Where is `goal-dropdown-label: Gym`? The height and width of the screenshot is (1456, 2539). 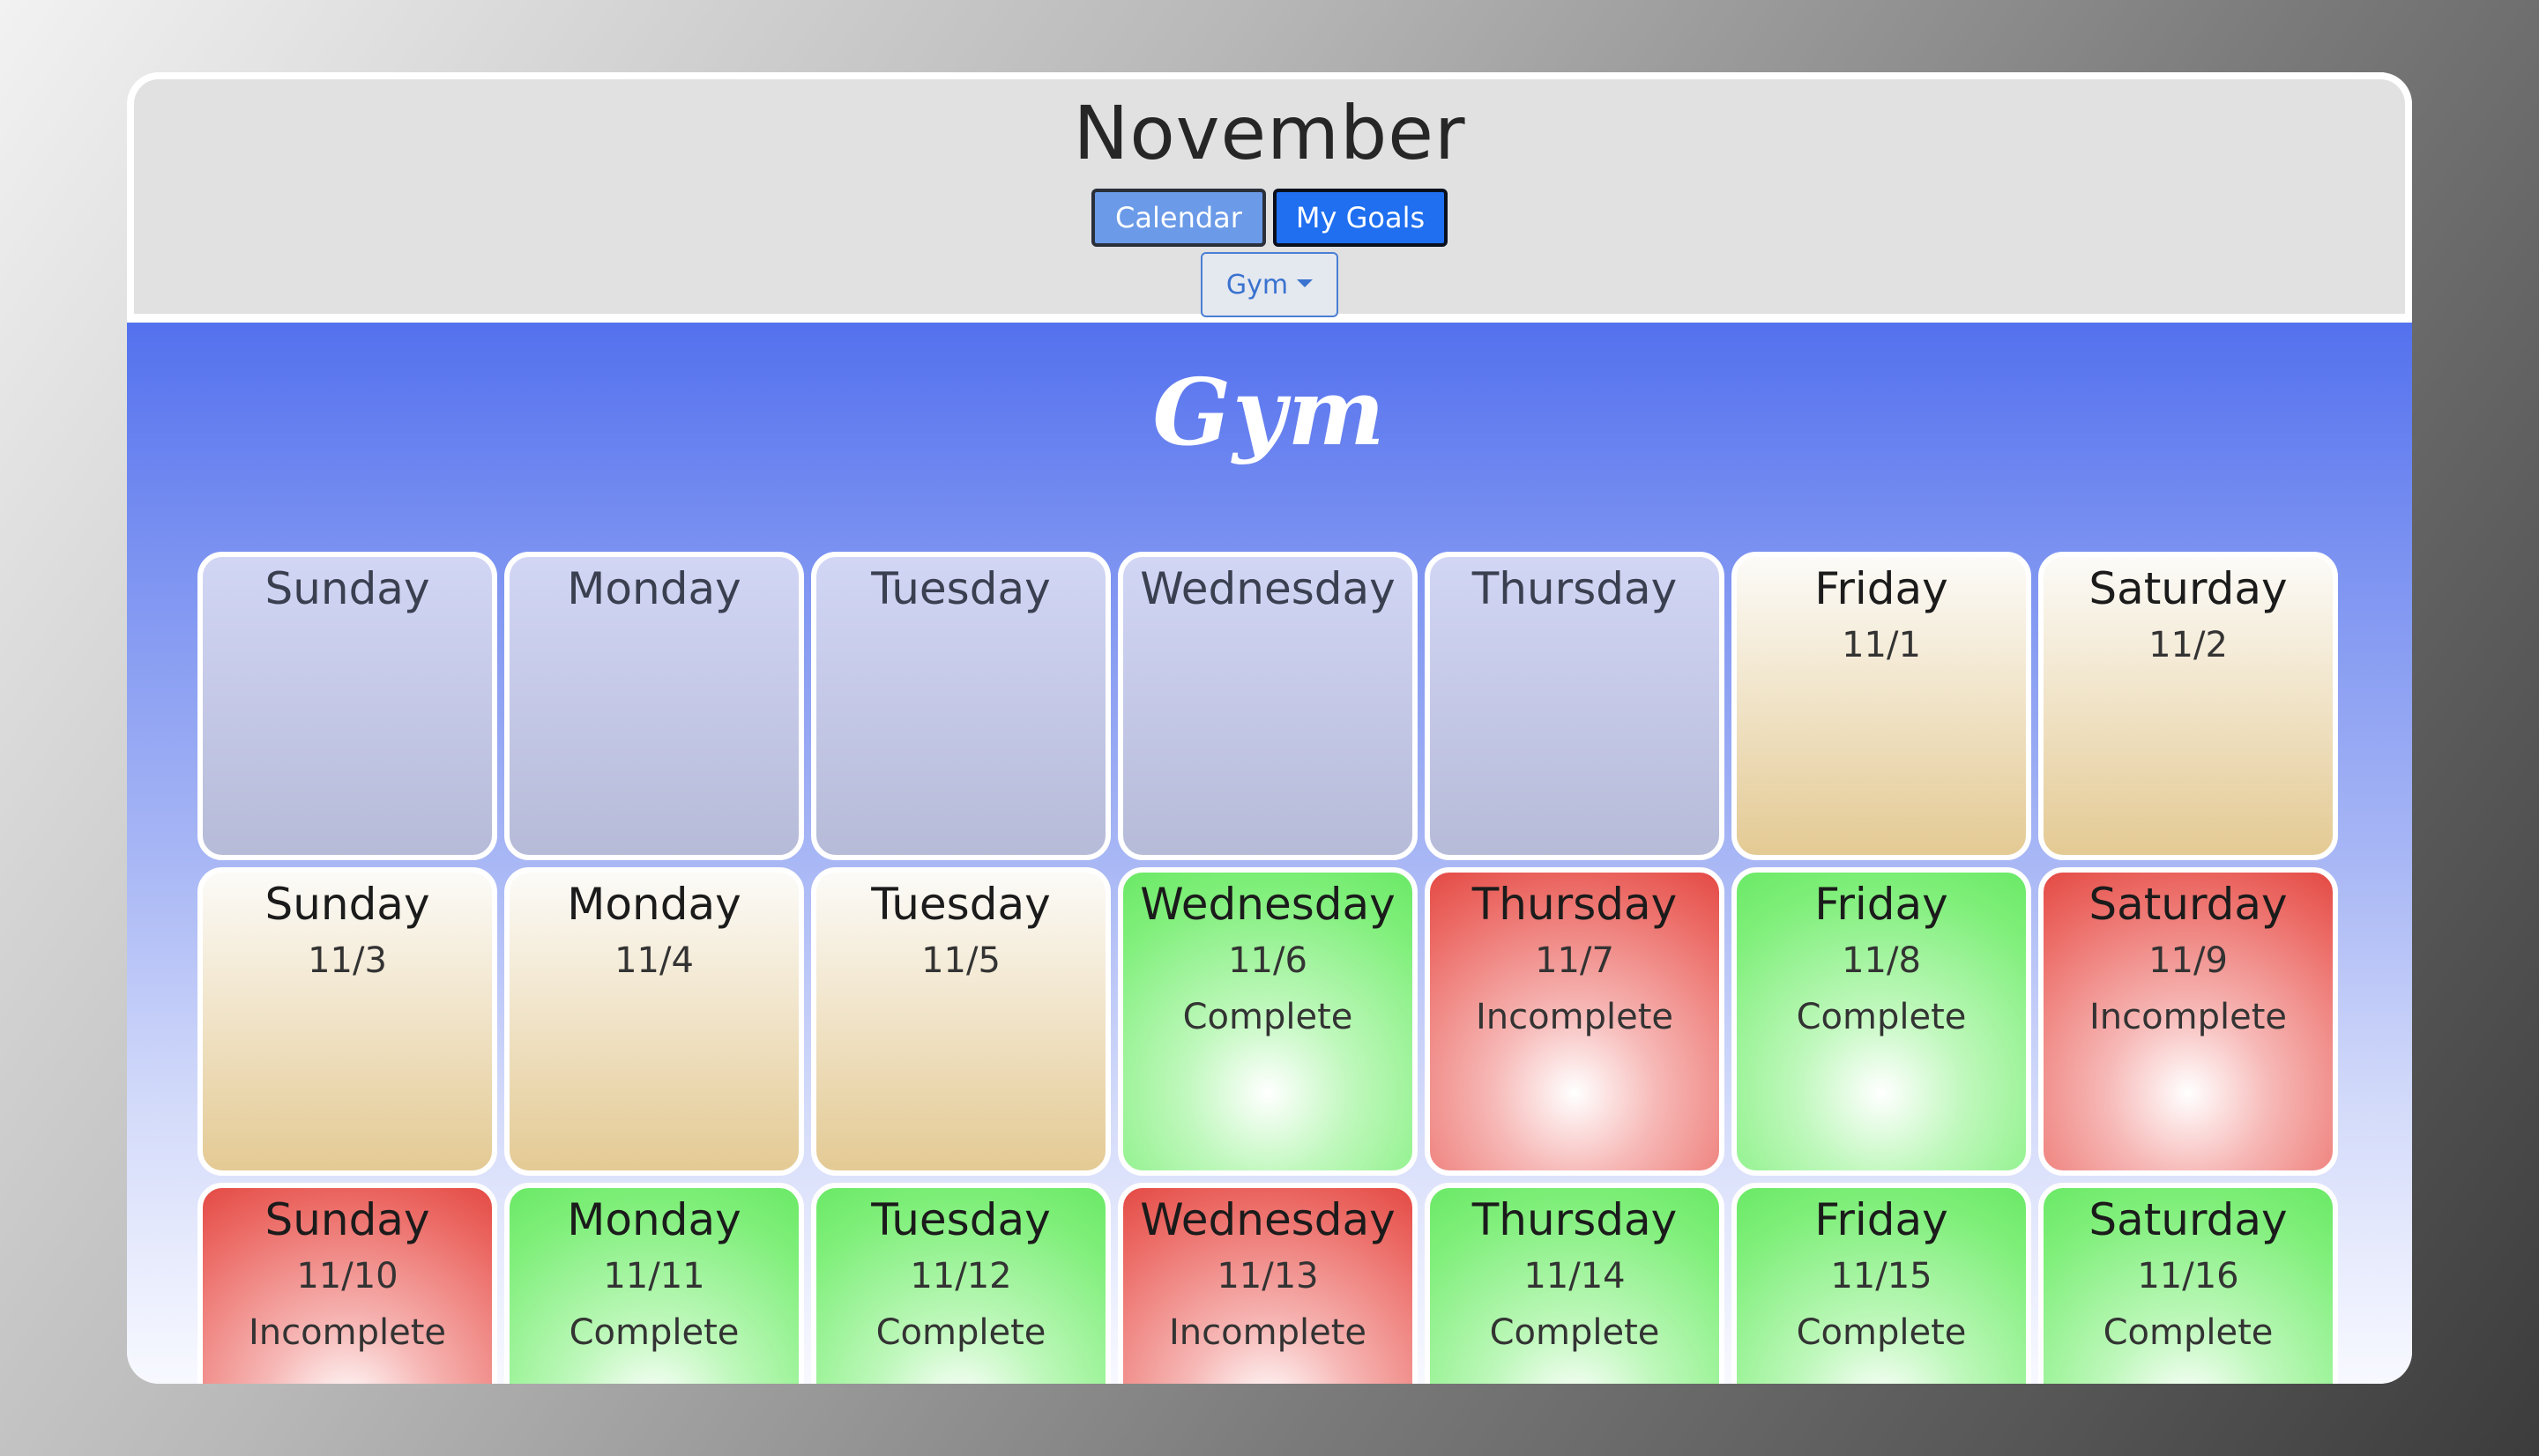 goal-dropdown-label: Gym is located at coordinates (1257, 285).